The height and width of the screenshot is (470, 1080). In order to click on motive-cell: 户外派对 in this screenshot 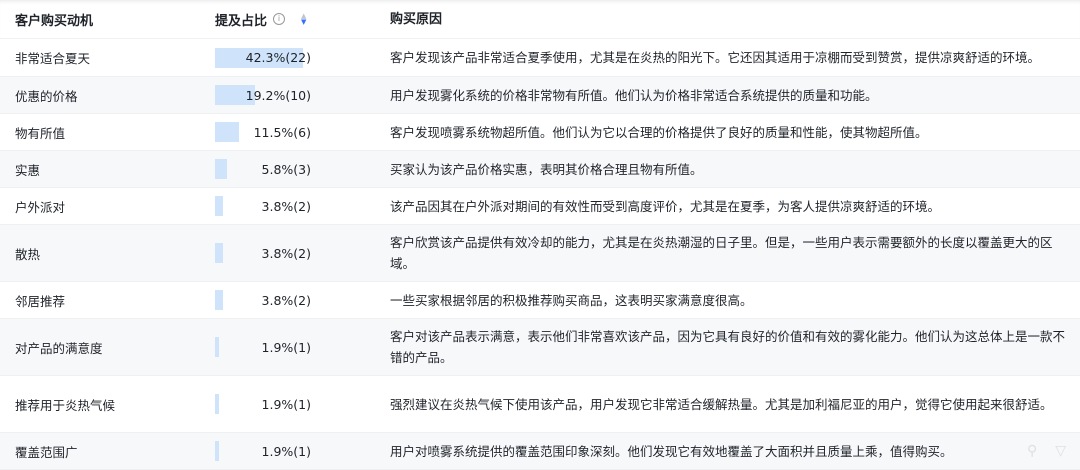, I will do `click(100, 206)`.